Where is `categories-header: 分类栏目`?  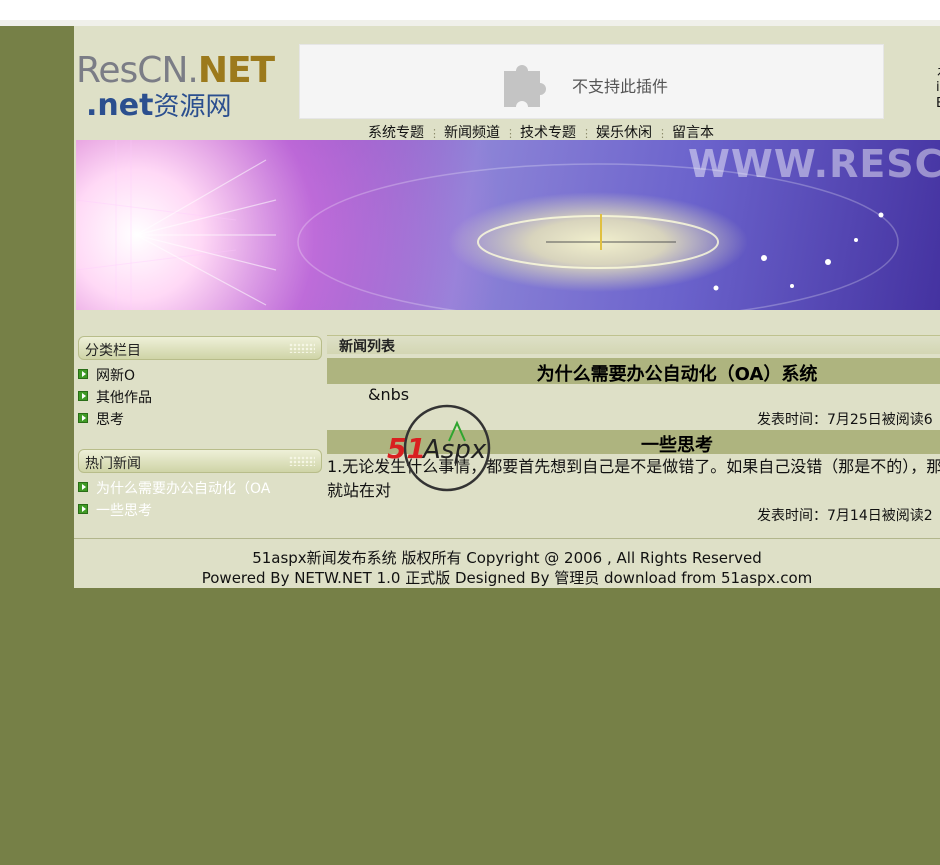 categories-header: 分类栏目 is located at coordinates (200, 348).